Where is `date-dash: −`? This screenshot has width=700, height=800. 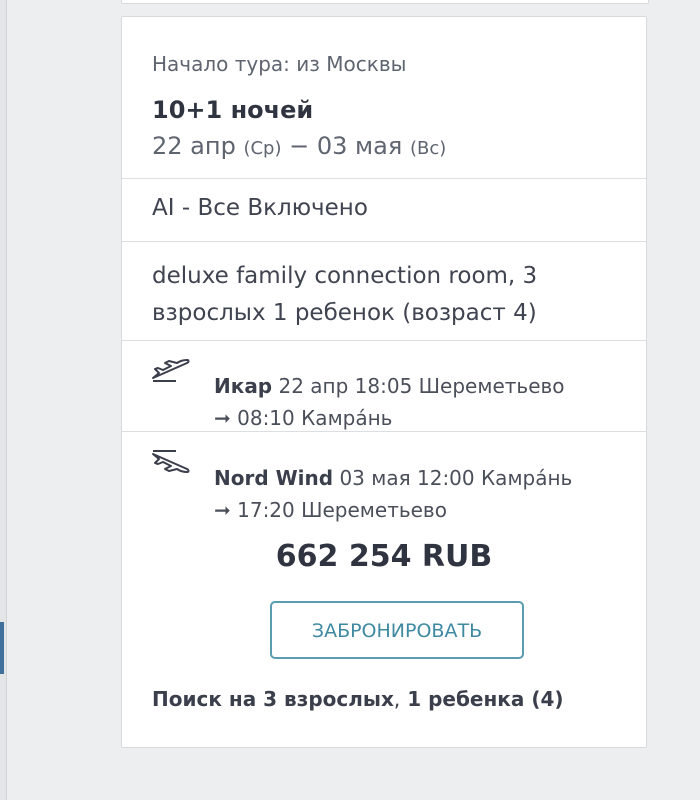 date-dash: − is located at coordinates (299, 146).